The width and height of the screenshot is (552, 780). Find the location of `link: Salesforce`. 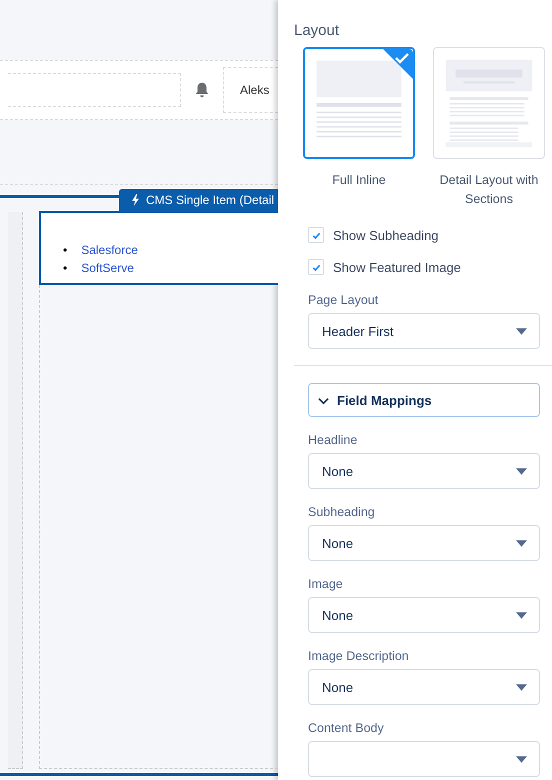

link: Salesforce is located at coordinates (109, 250).